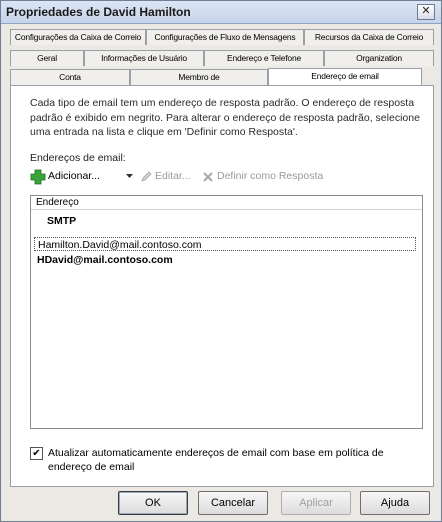  Describe the element at coordinates (47, 58) in the screenshot. I see `tab-general: Geral` at that location.